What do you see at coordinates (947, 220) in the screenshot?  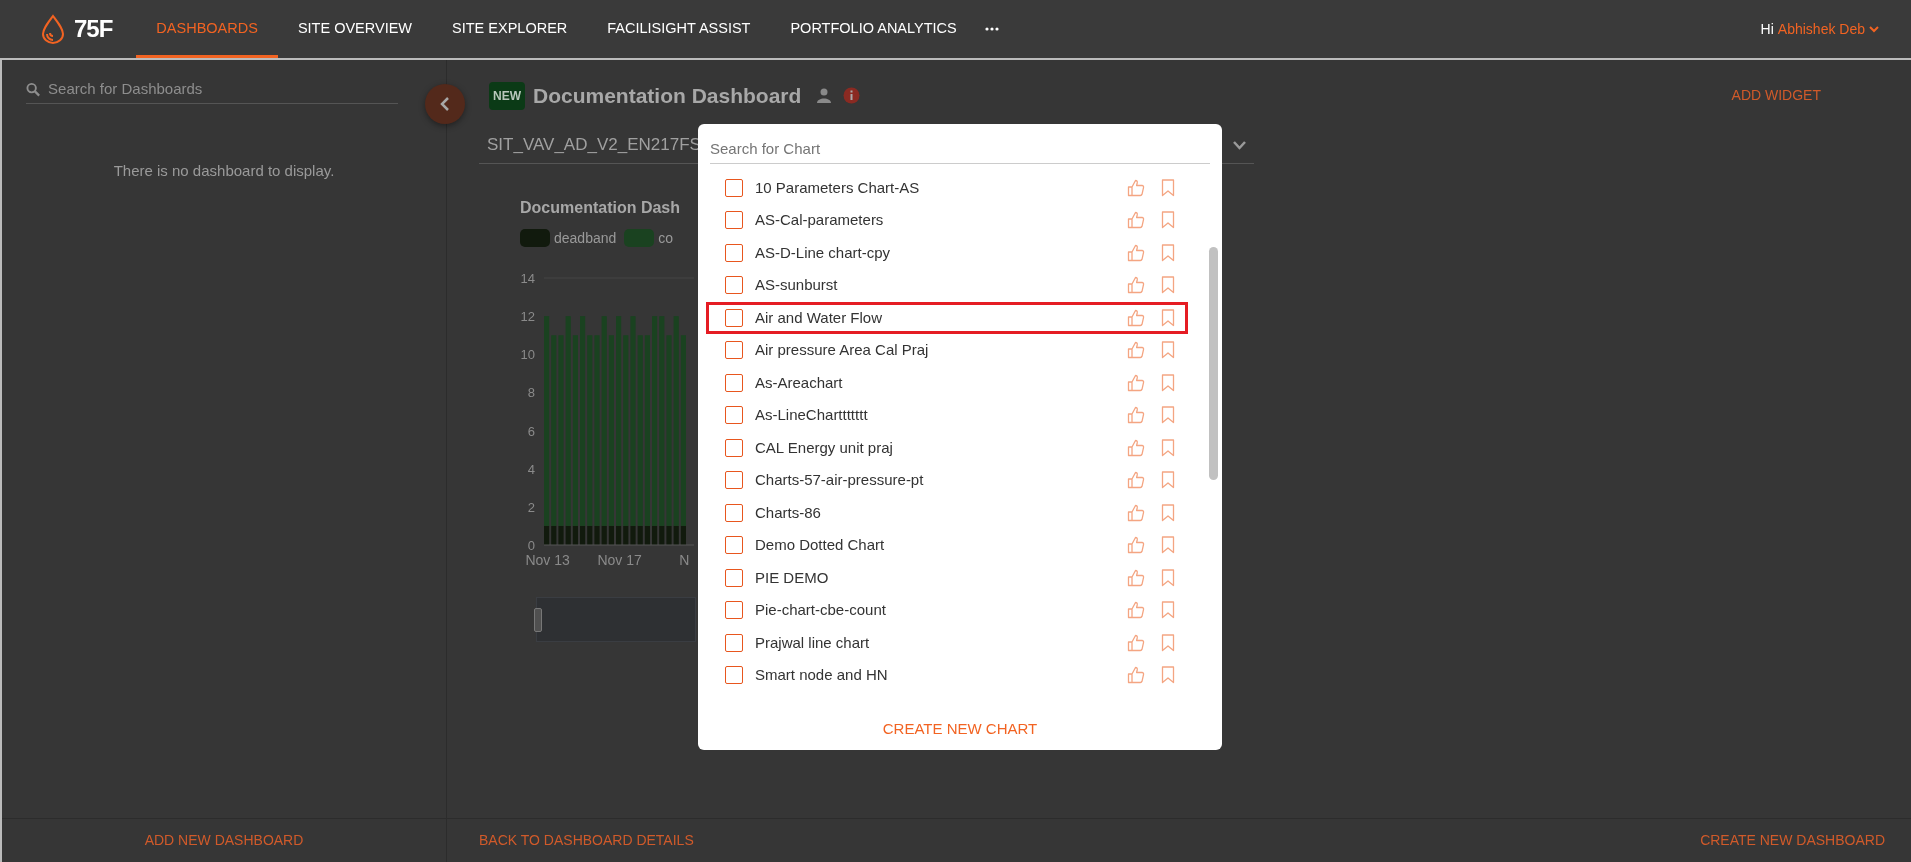 I see `chart-row: AS-Cal-parameters` at bounding box center [947, 220].